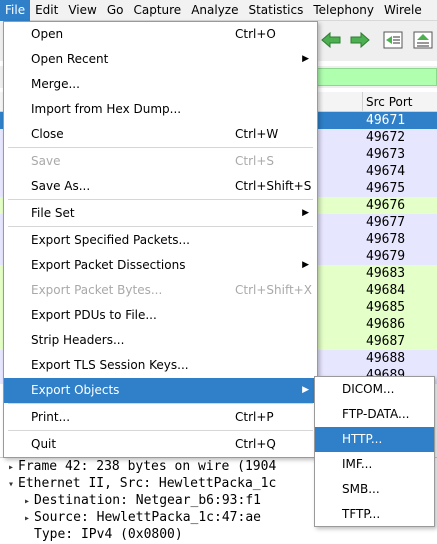 The image size is (437, 544). I want to click on menu-item-open: Open Ctrl+O, so click(160, 34).